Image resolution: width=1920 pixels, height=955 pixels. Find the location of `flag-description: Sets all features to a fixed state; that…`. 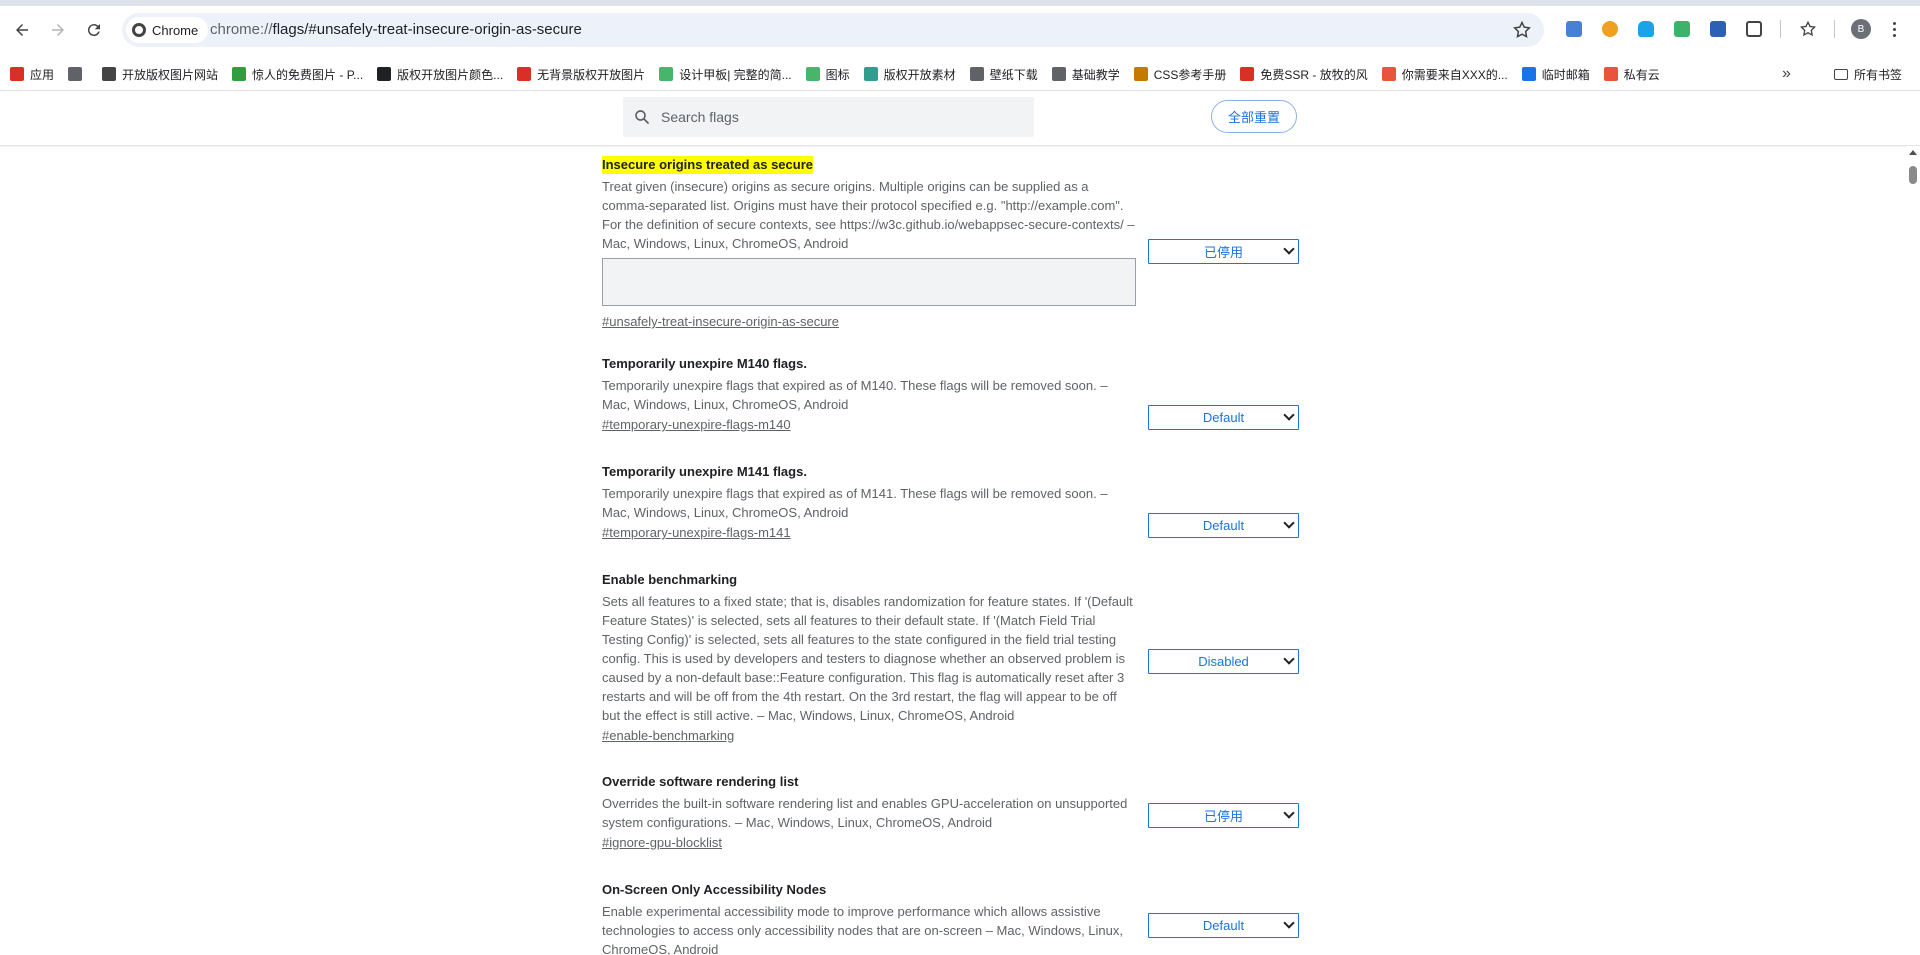

flag-description: Sets all features to a fixed state; that… is located at coordinates (867, 658).